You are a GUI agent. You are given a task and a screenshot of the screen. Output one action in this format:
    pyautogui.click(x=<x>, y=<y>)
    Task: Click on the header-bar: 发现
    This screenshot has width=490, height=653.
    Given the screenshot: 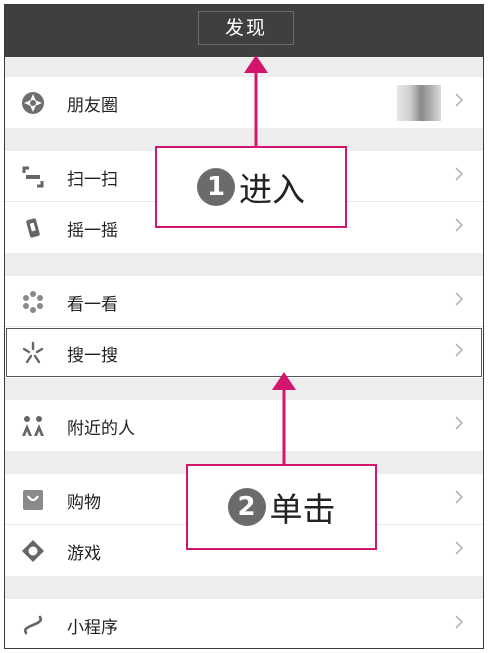 What is the action you would take?
    pyautogui.click(x=244, y=31)
    